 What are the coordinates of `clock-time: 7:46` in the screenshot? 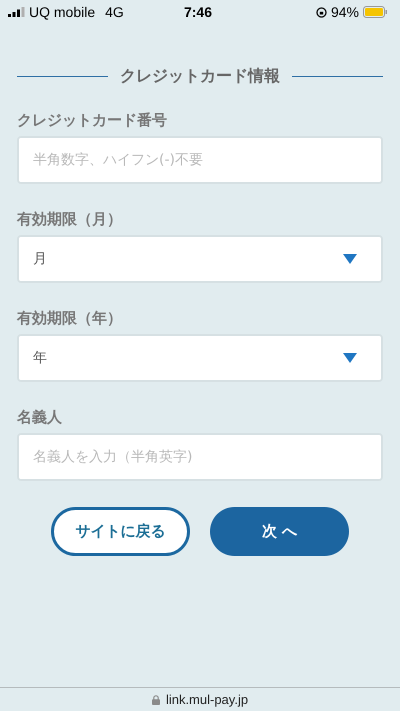 It's located at (198, 12).